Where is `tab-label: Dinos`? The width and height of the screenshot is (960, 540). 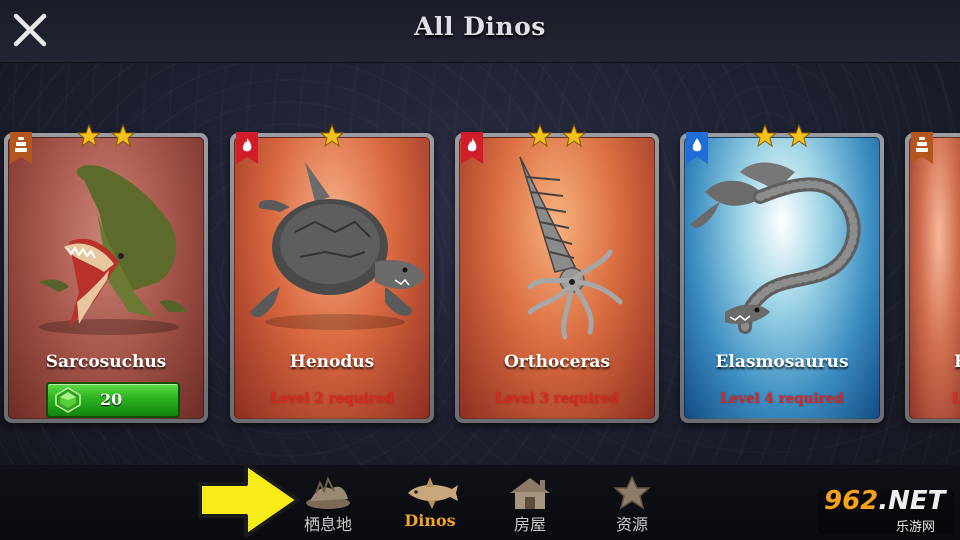 tab-label: Dinos is located at coordinates (430, 520).